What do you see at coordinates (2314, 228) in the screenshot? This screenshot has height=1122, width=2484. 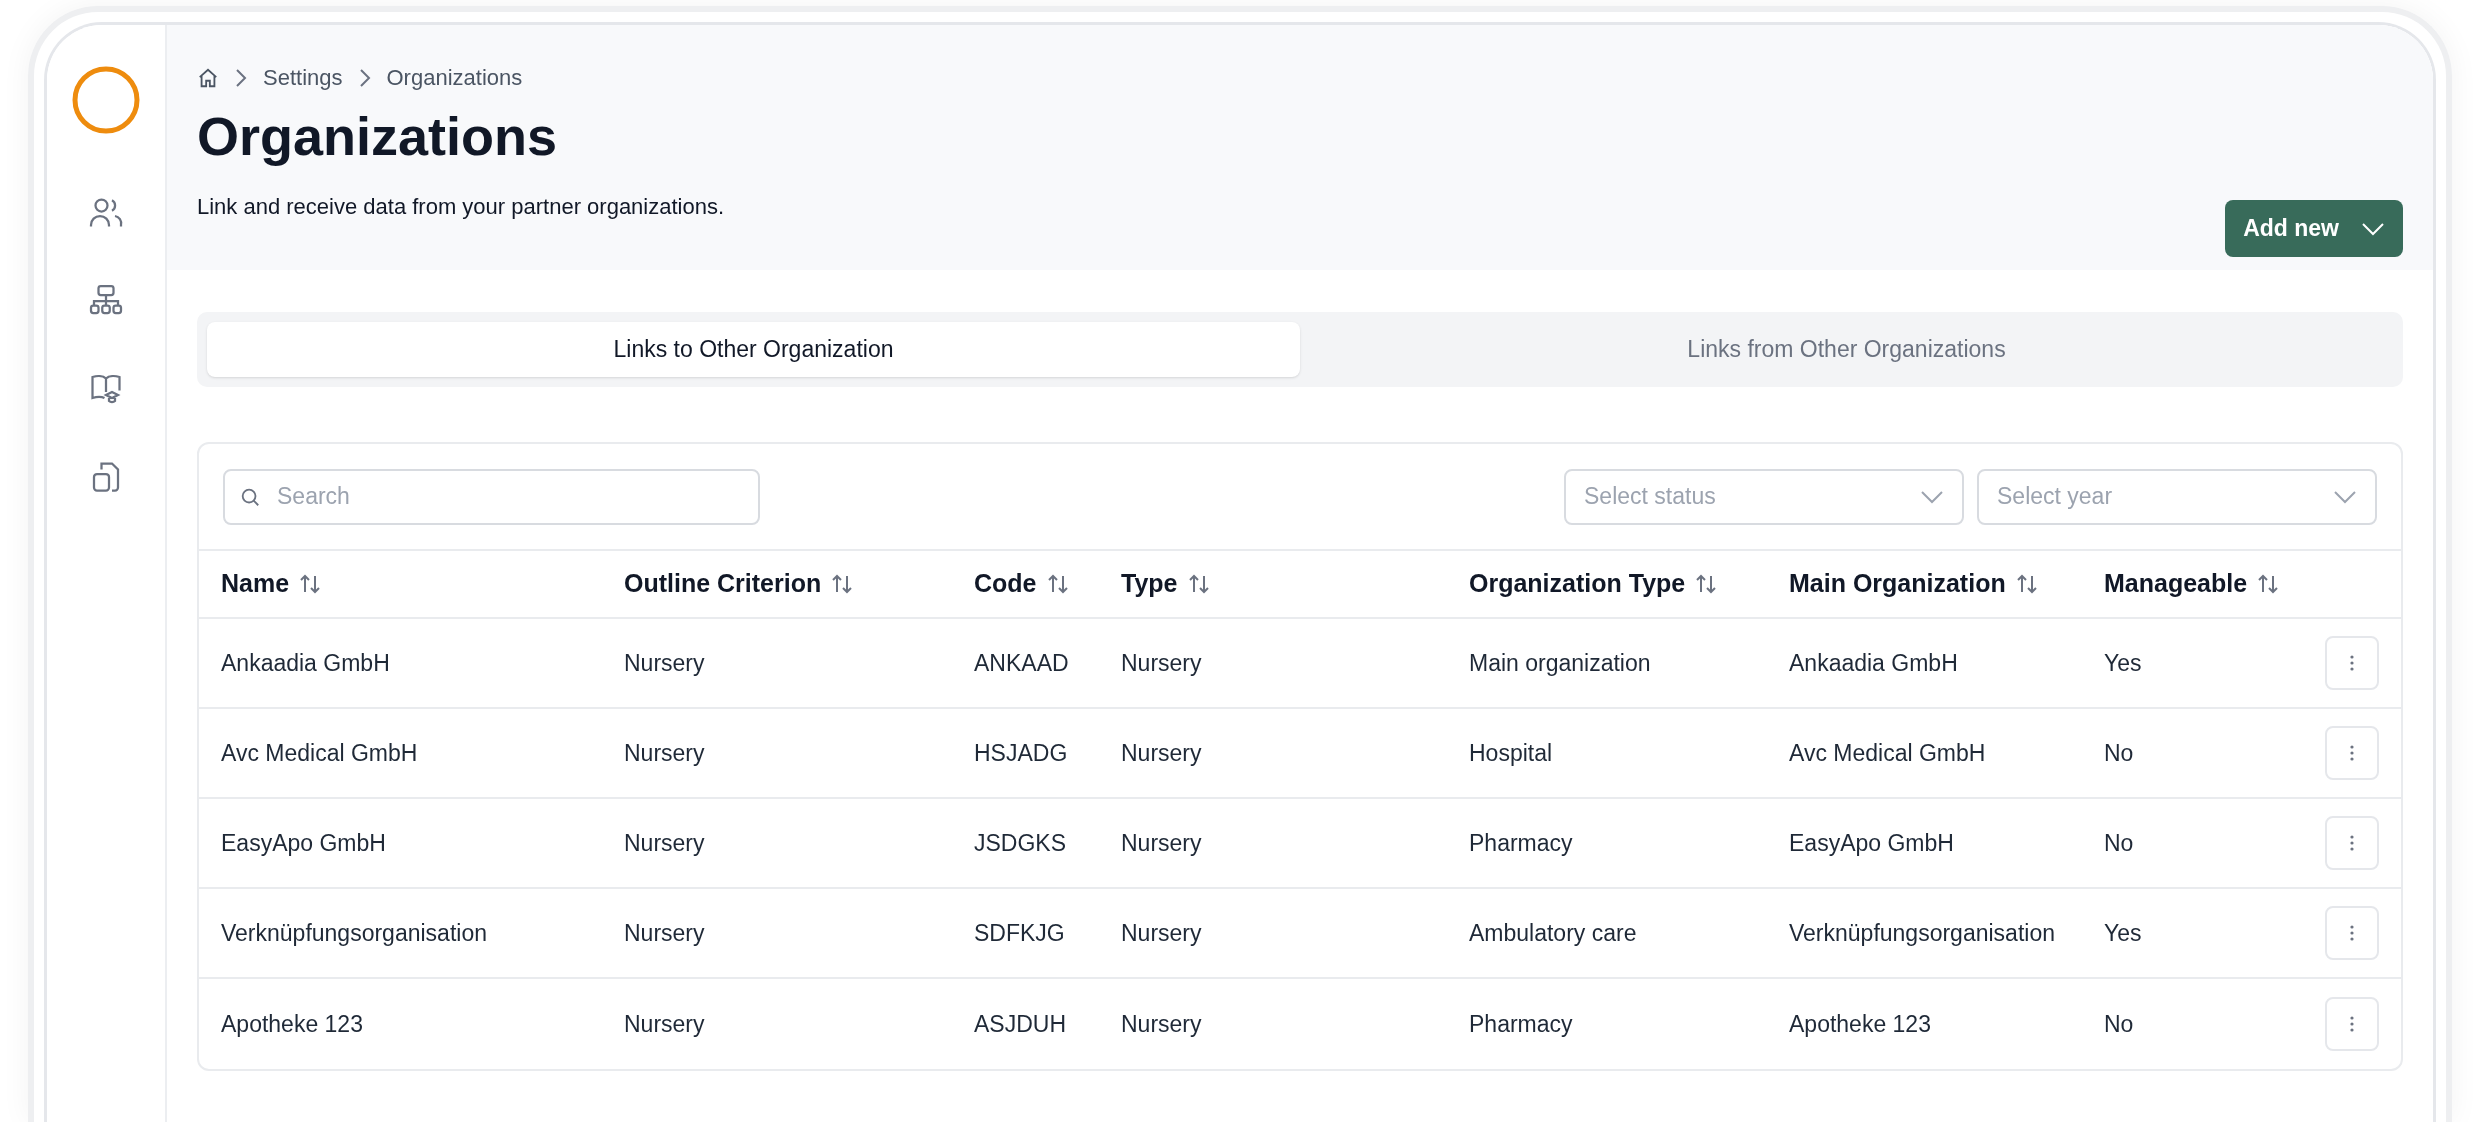 I see `add-new-button: Add new` at bounding box center [2314, 228].